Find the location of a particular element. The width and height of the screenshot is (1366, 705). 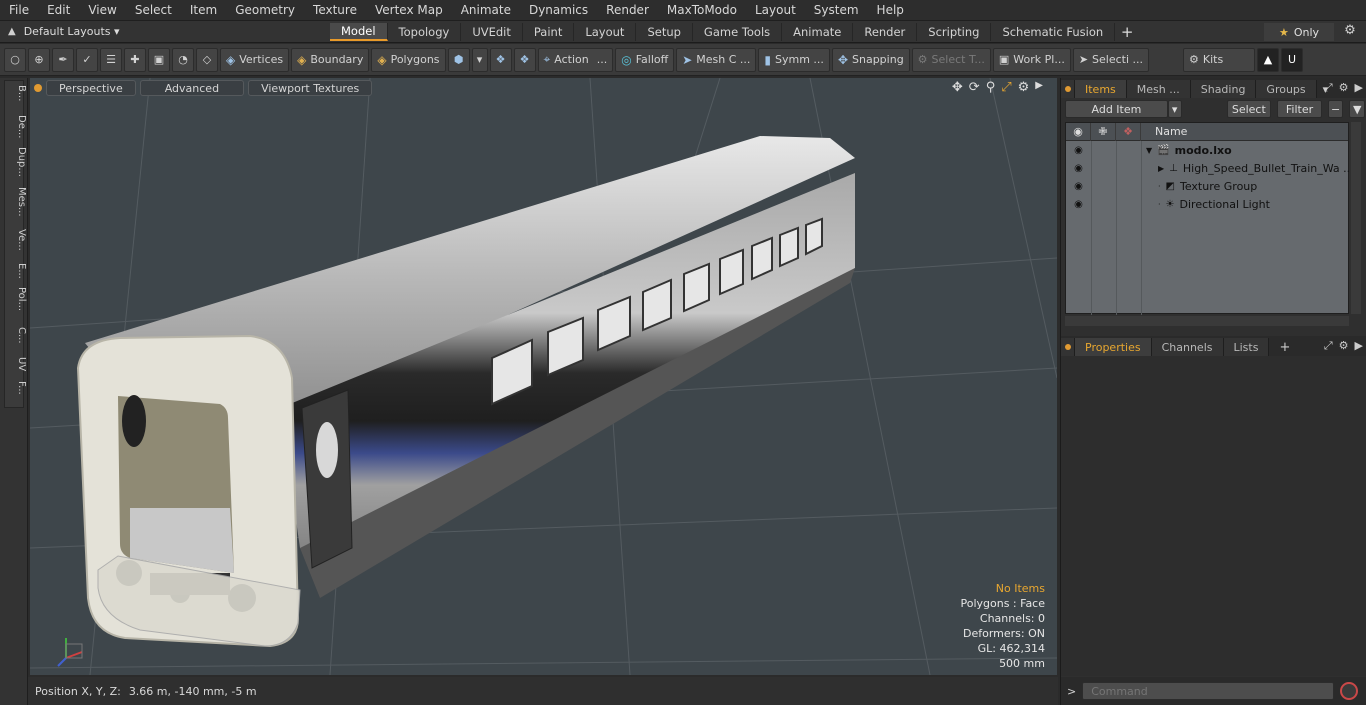

tab-topology: Topology is located at coordinates (425, 31).